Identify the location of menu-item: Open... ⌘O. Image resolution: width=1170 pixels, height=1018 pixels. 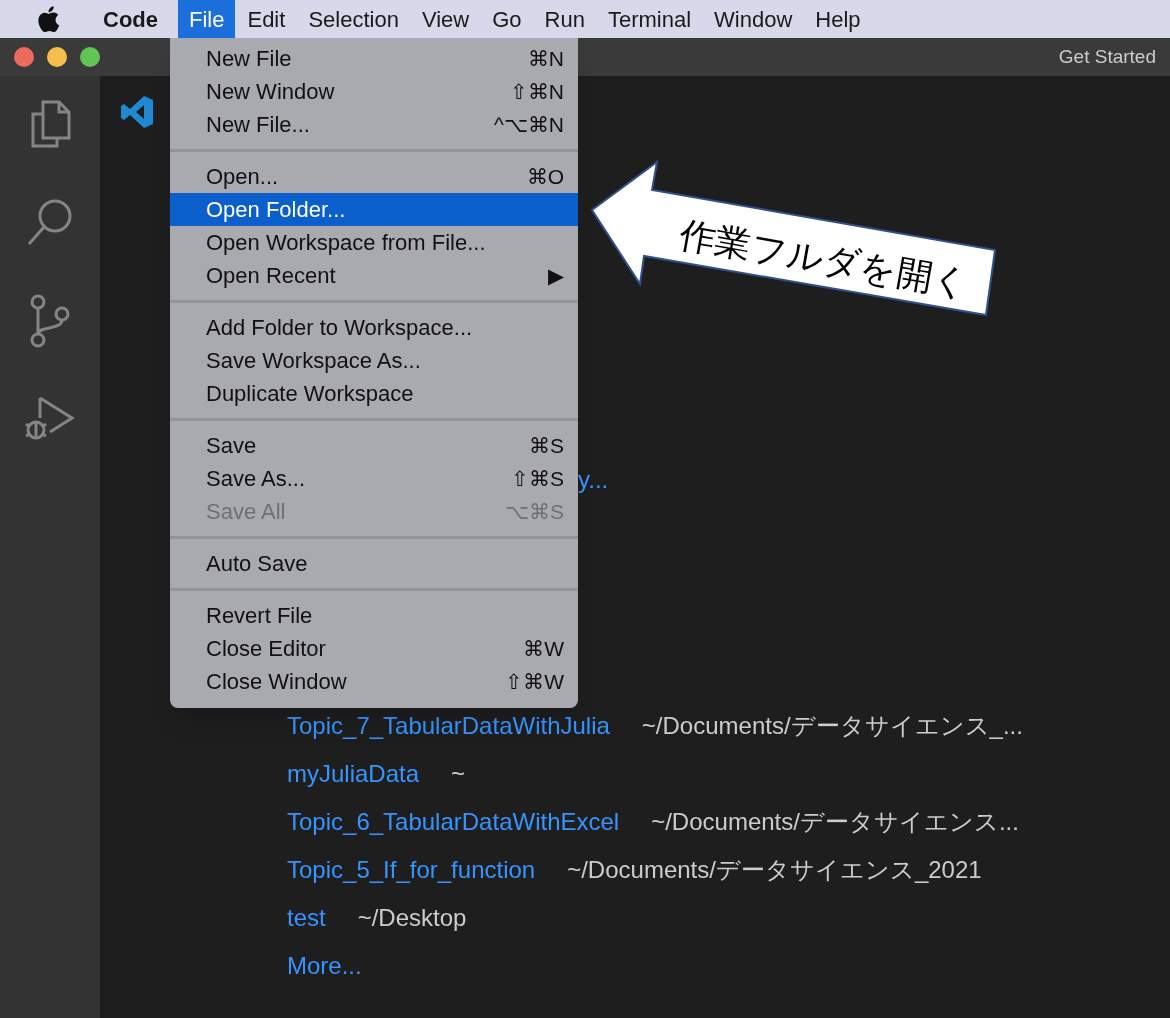
(374, 176).